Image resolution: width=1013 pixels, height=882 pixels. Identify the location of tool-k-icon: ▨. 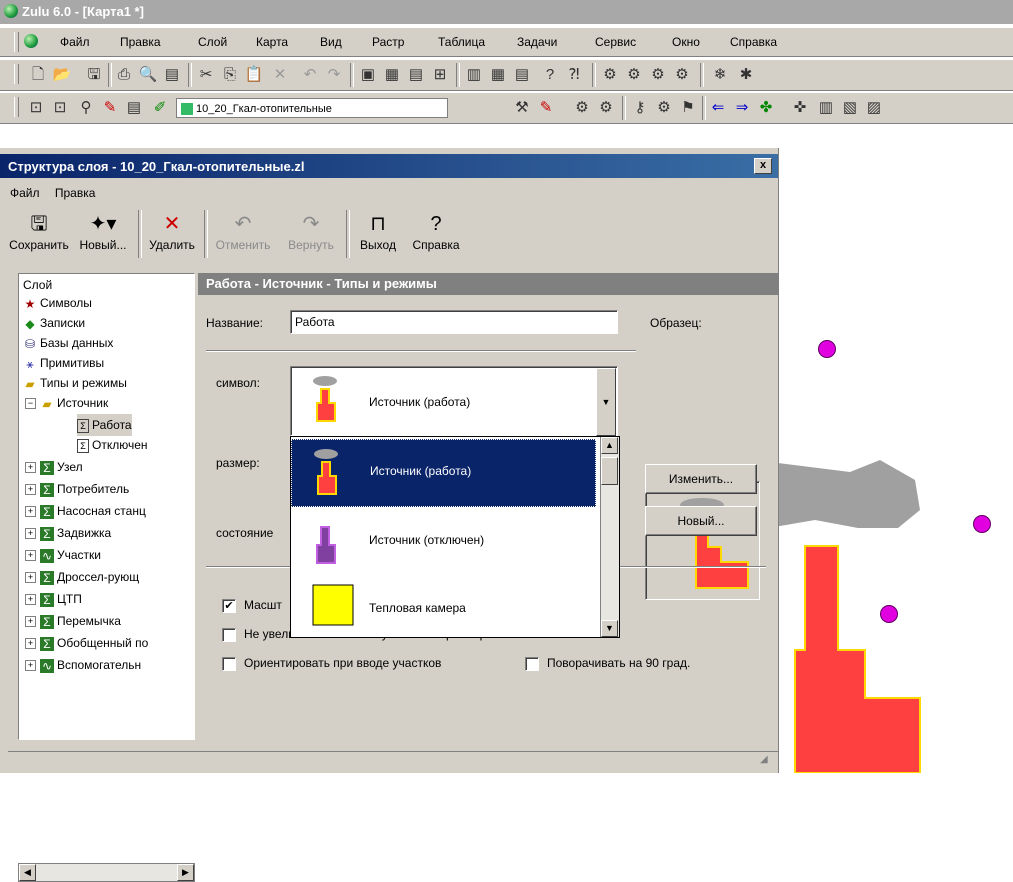
(874, 108).